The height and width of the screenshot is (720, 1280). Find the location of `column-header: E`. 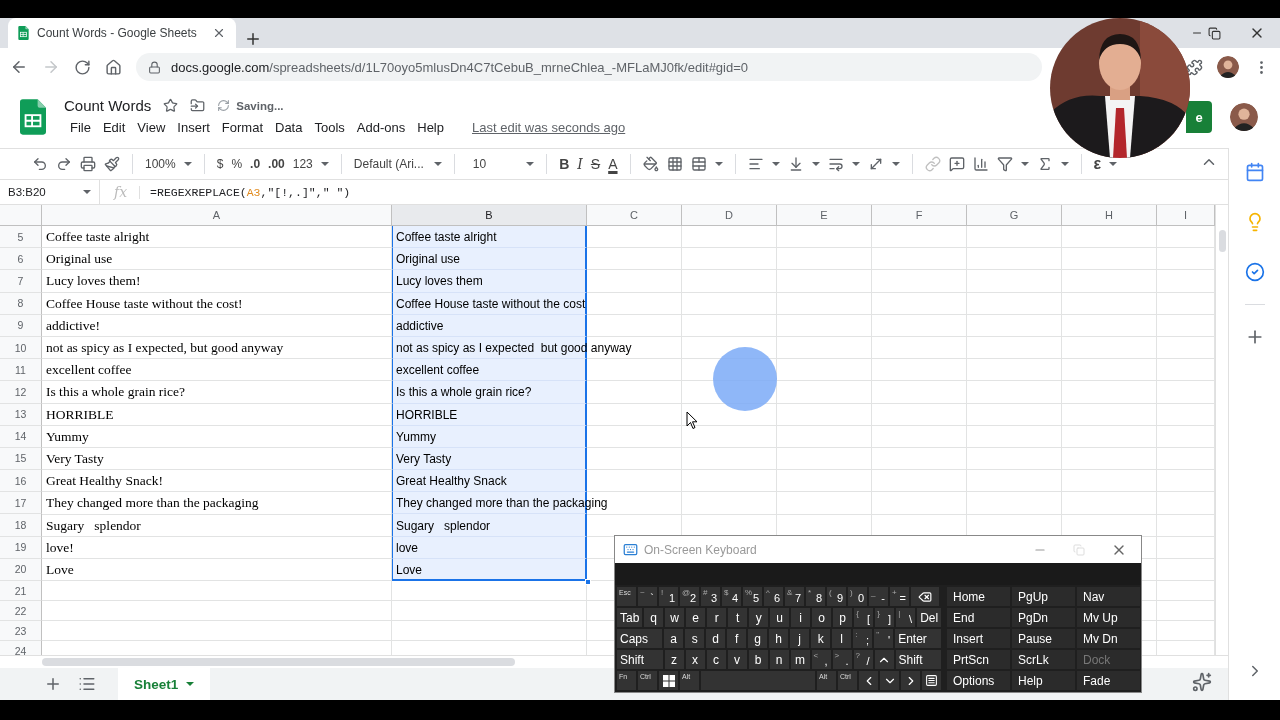

column-header: E is located at coordinates (824, 215).